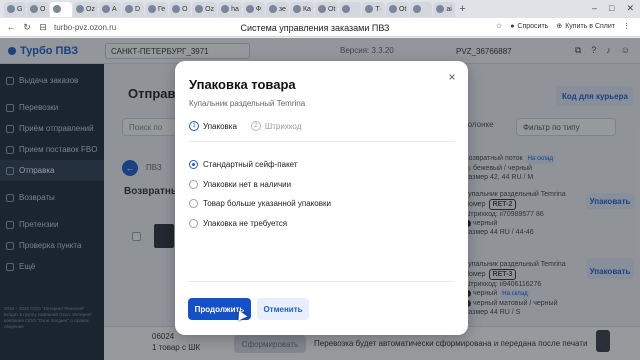 The height and width of the screenshot is (360, 640). Describe the element at coordinates (301, 9) in the screenshot. I see `browser-tab: Ка` at that location.